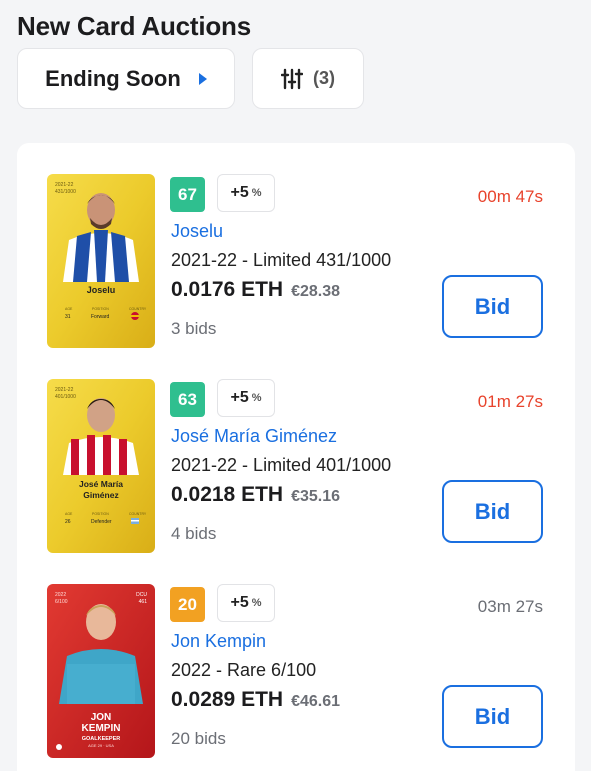  Describe the element at coordinates (292, 78) in the screenshot. I see `sliders-icon` at that location.